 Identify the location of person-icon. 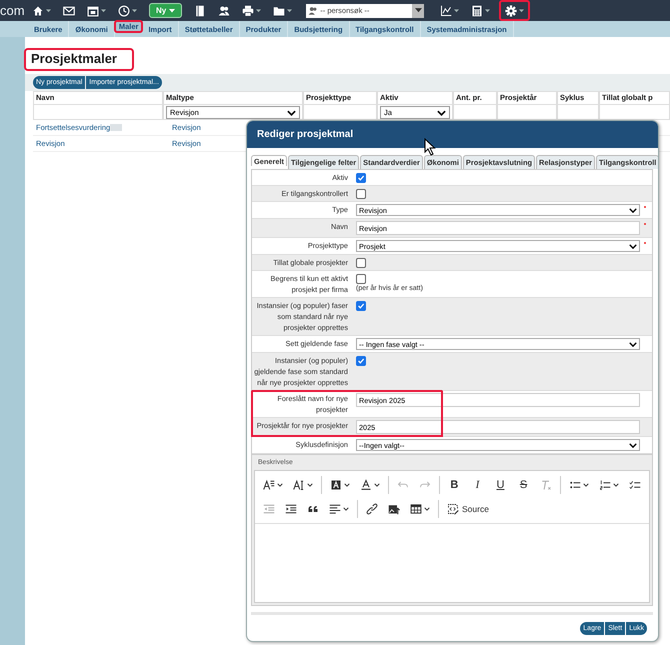
(313, 11).